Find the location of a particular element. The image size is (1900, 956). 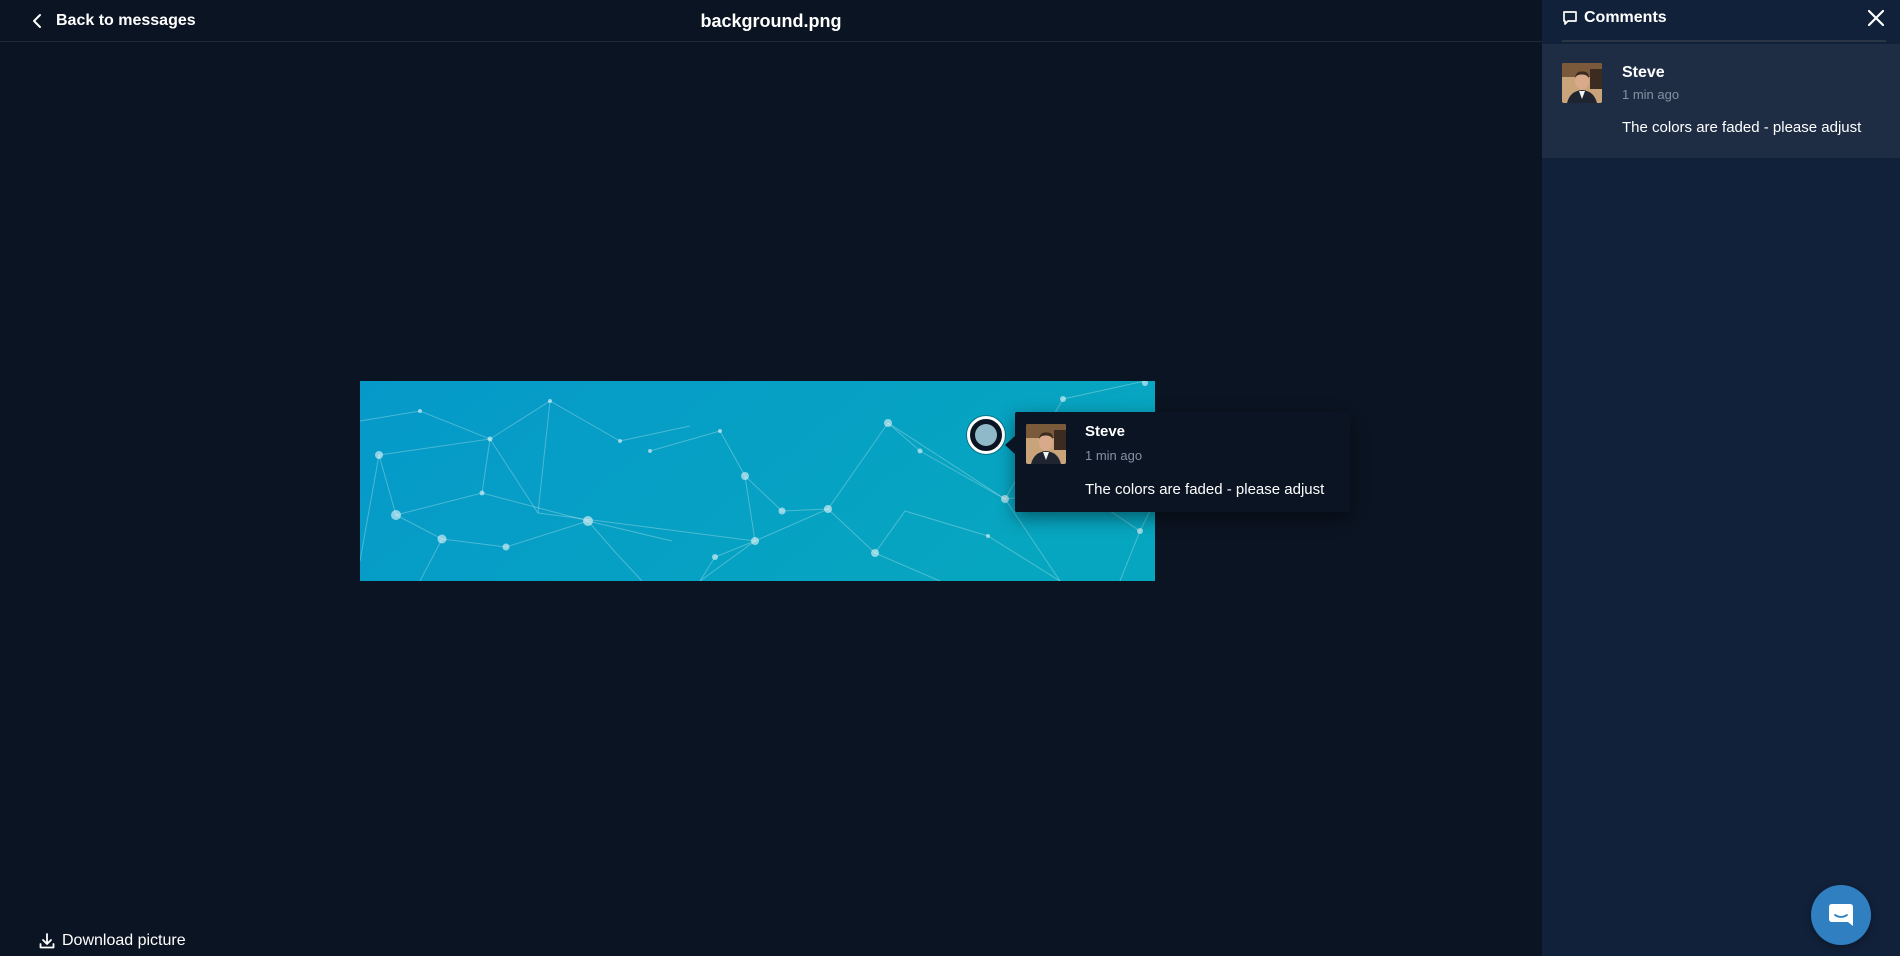

comment-pin-marker is located at coordinates (986, 435).